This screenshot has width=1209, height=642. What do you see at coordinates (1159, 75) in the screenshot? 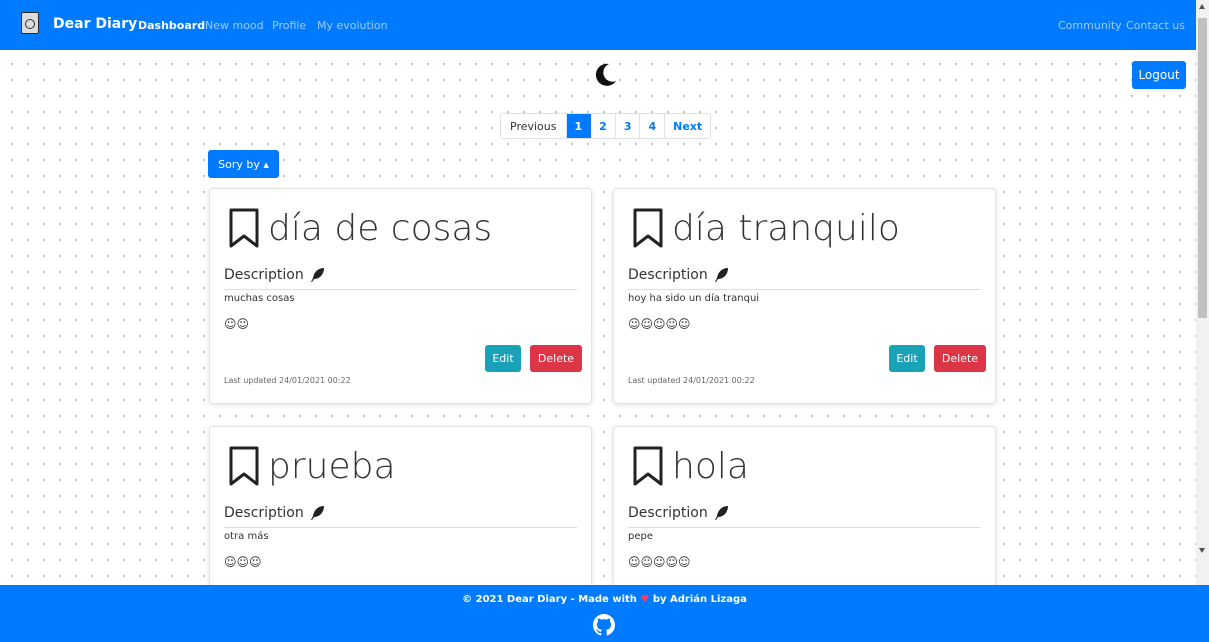
I see `logout-button: Logout` at bounding box center [1159, 75].